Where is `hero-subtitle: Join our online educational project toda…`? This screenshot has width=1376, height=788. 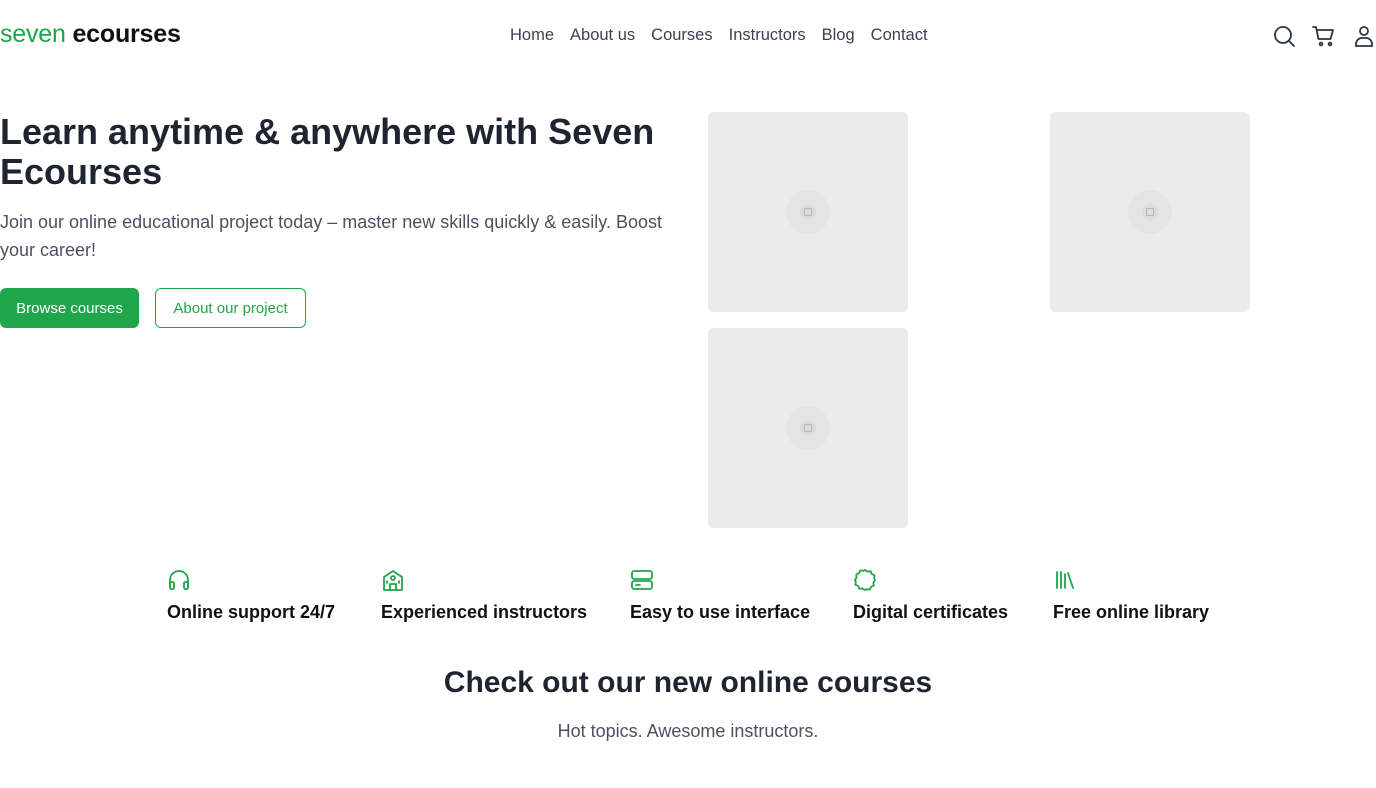
hero-subtitle: Join our online educational project toda… is located at coordinates (331, 236).